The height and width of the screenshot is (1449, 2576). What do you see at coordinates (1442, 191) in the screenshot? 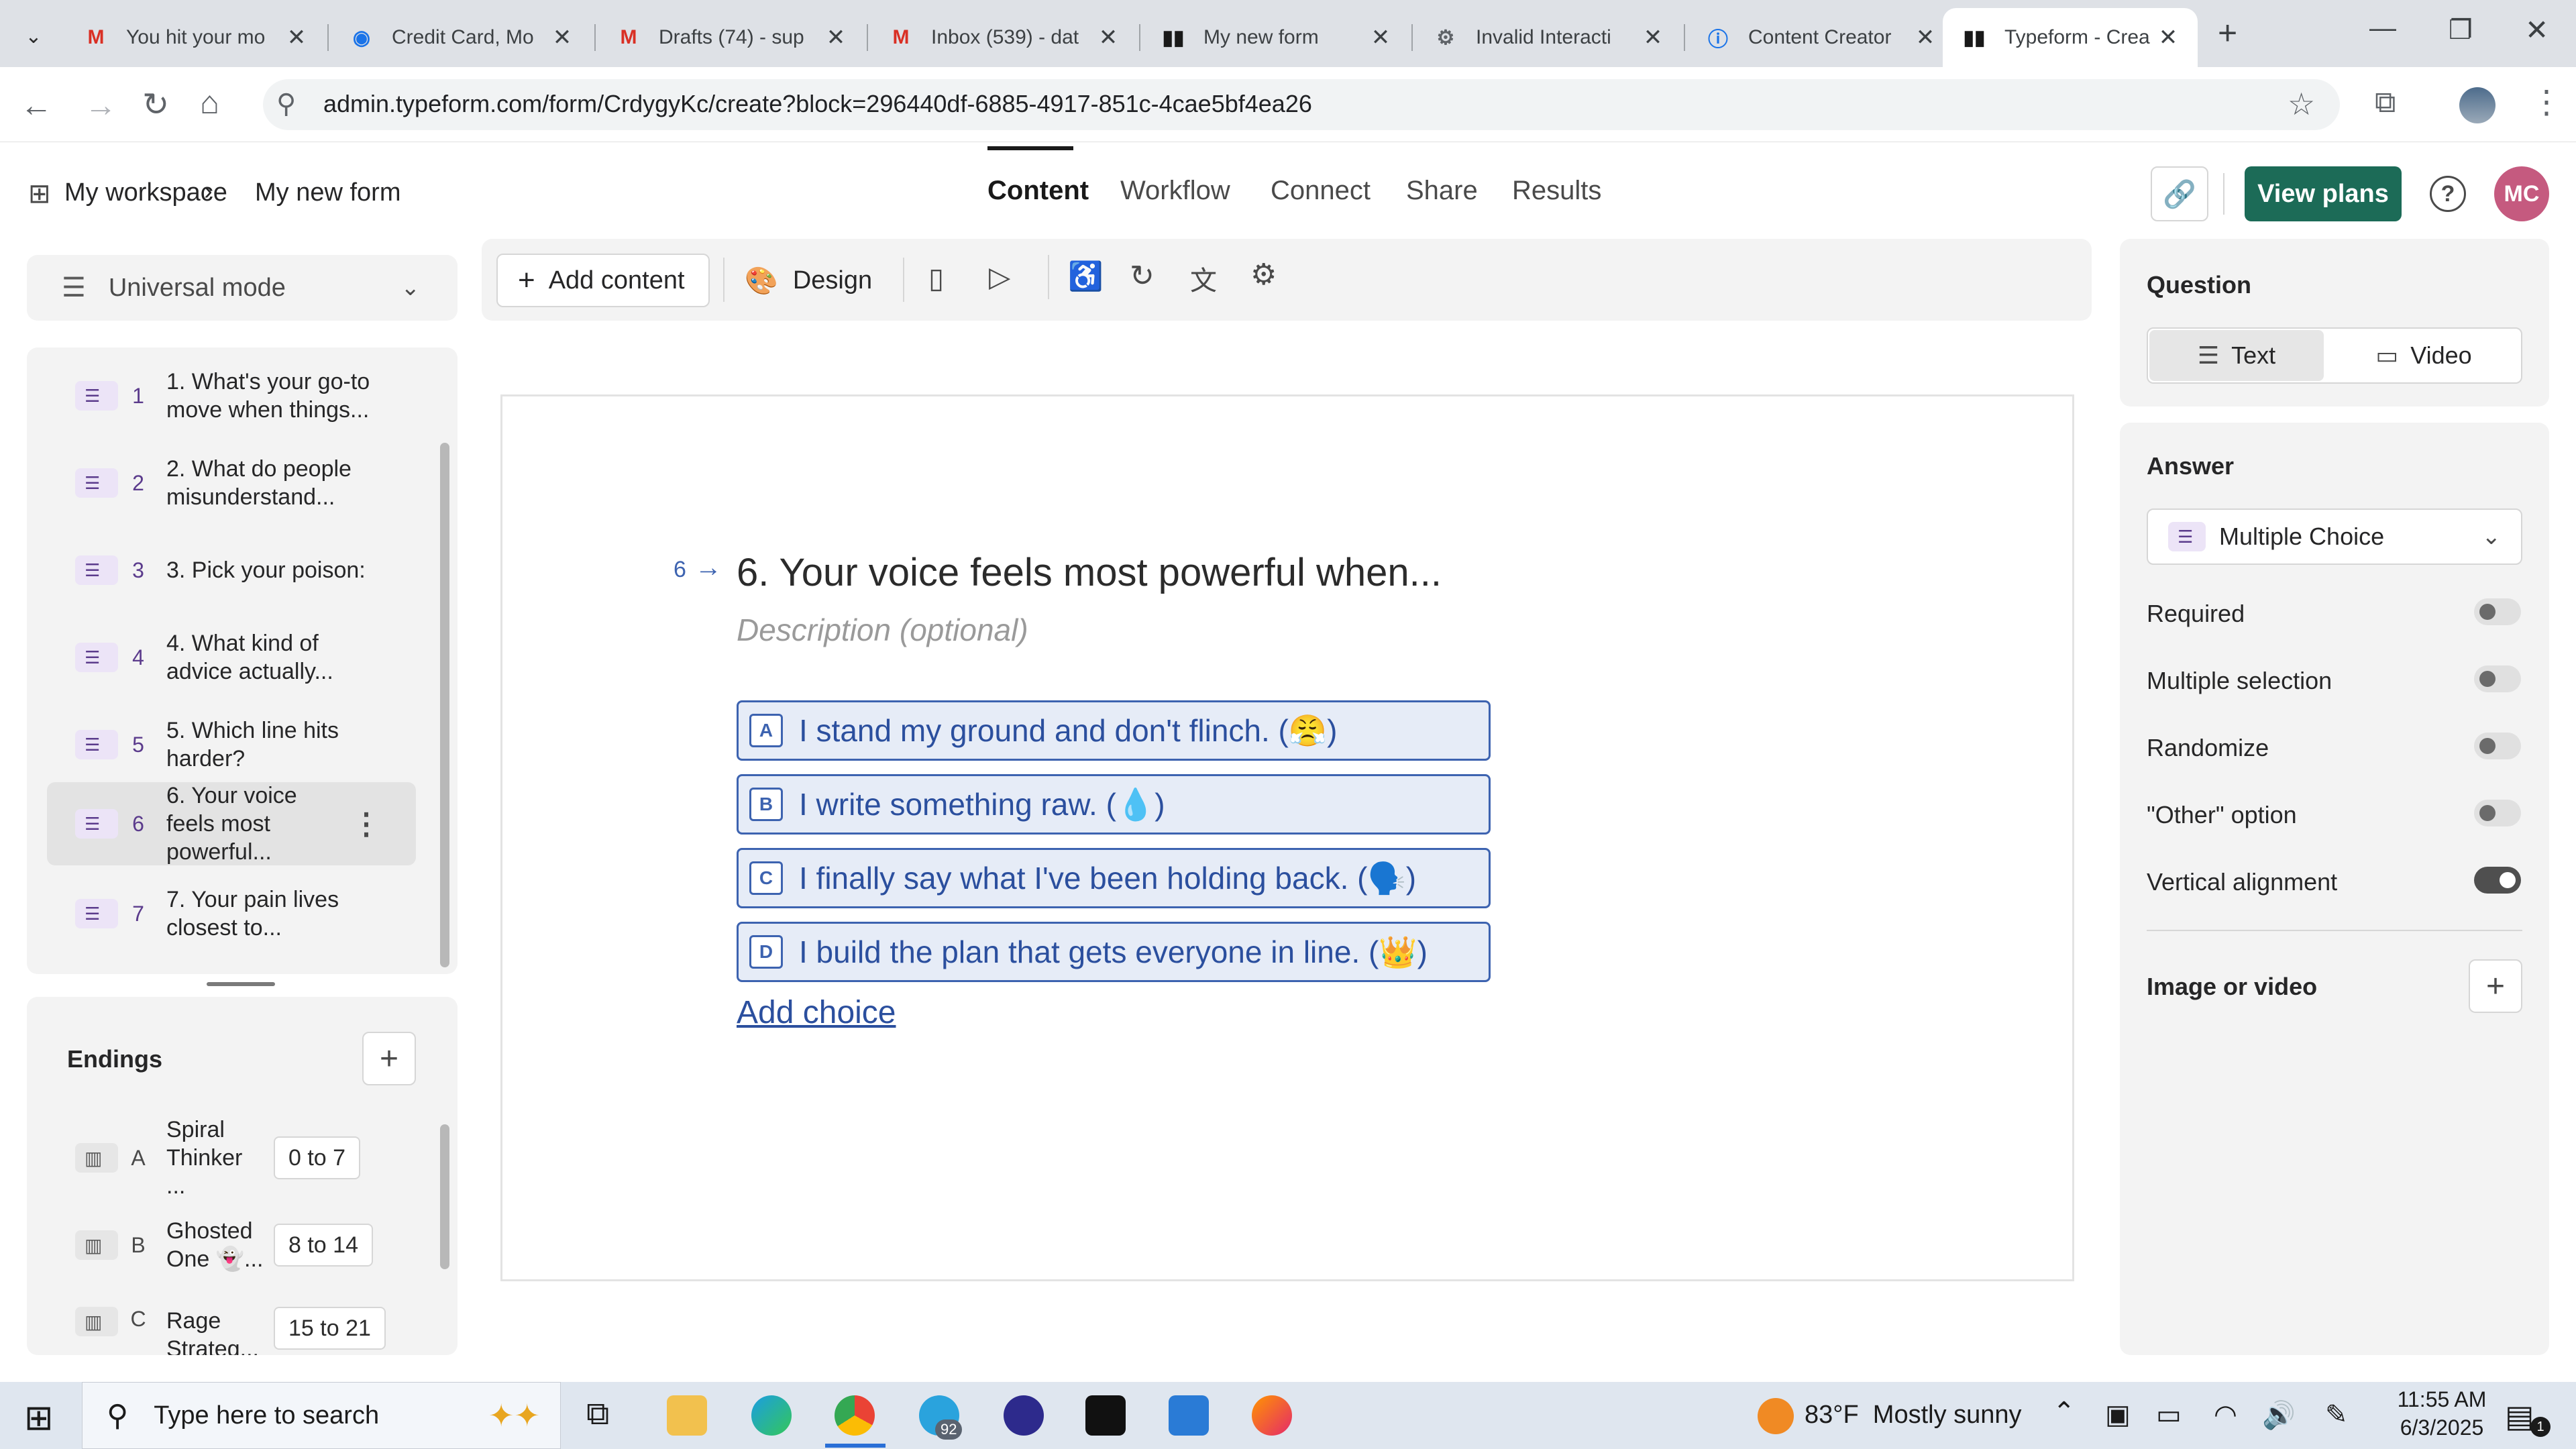
I see `tab-share: Share` at bounding box center [1442, 191].